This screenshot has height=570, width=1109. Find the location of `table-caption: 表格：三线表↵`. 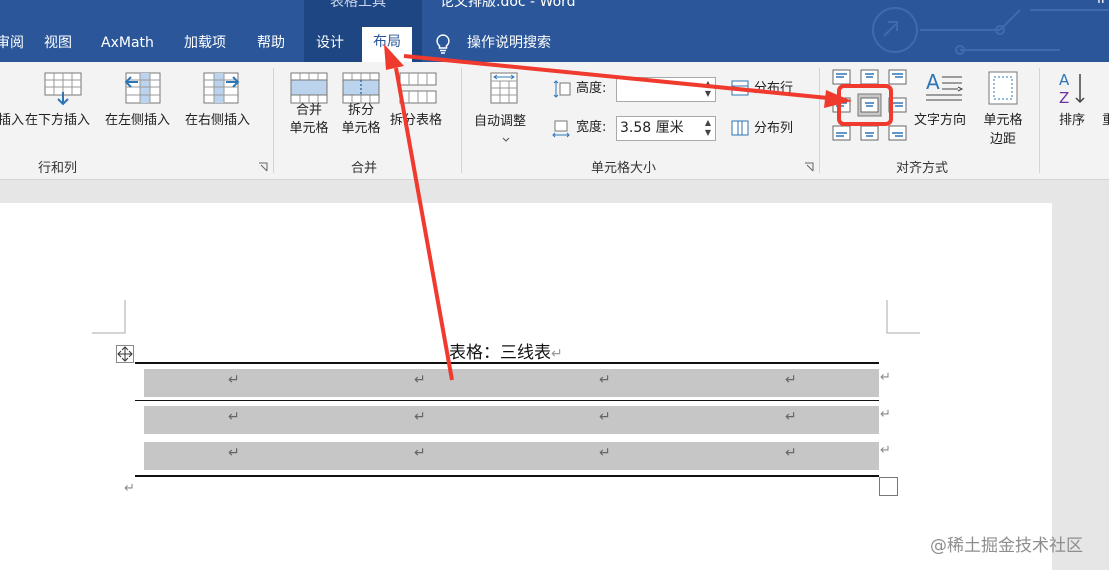

table-caption: 表格：三线表↵ is located at coordinates (506, 350).